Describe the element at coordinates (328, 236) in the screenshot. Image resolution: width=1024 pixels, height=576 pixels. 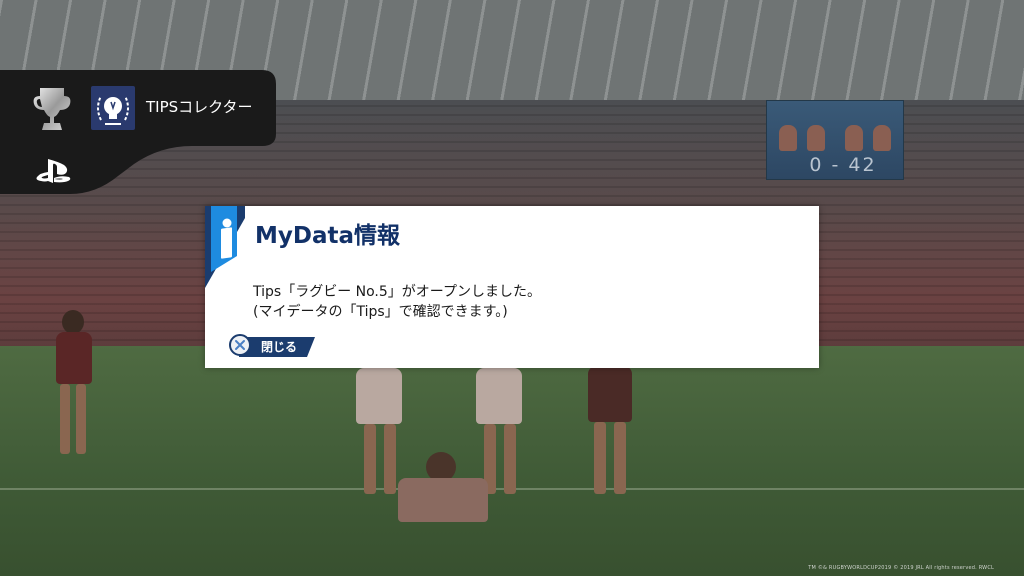
I see `dialog-title: MyData情報` at that location.